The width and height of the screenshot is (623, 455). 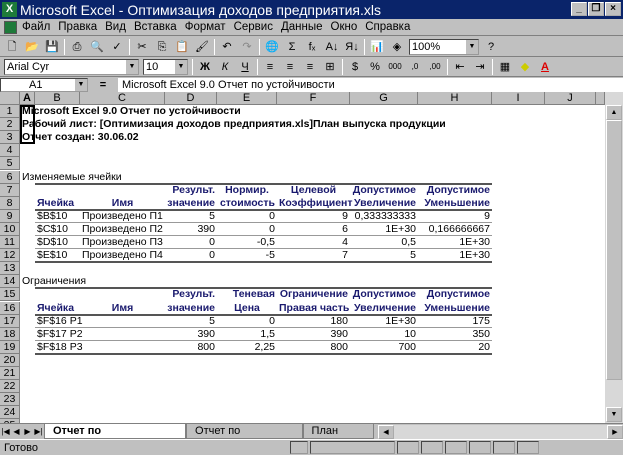 I want to click on cell-D9: 5, so click(x=191, y=216).